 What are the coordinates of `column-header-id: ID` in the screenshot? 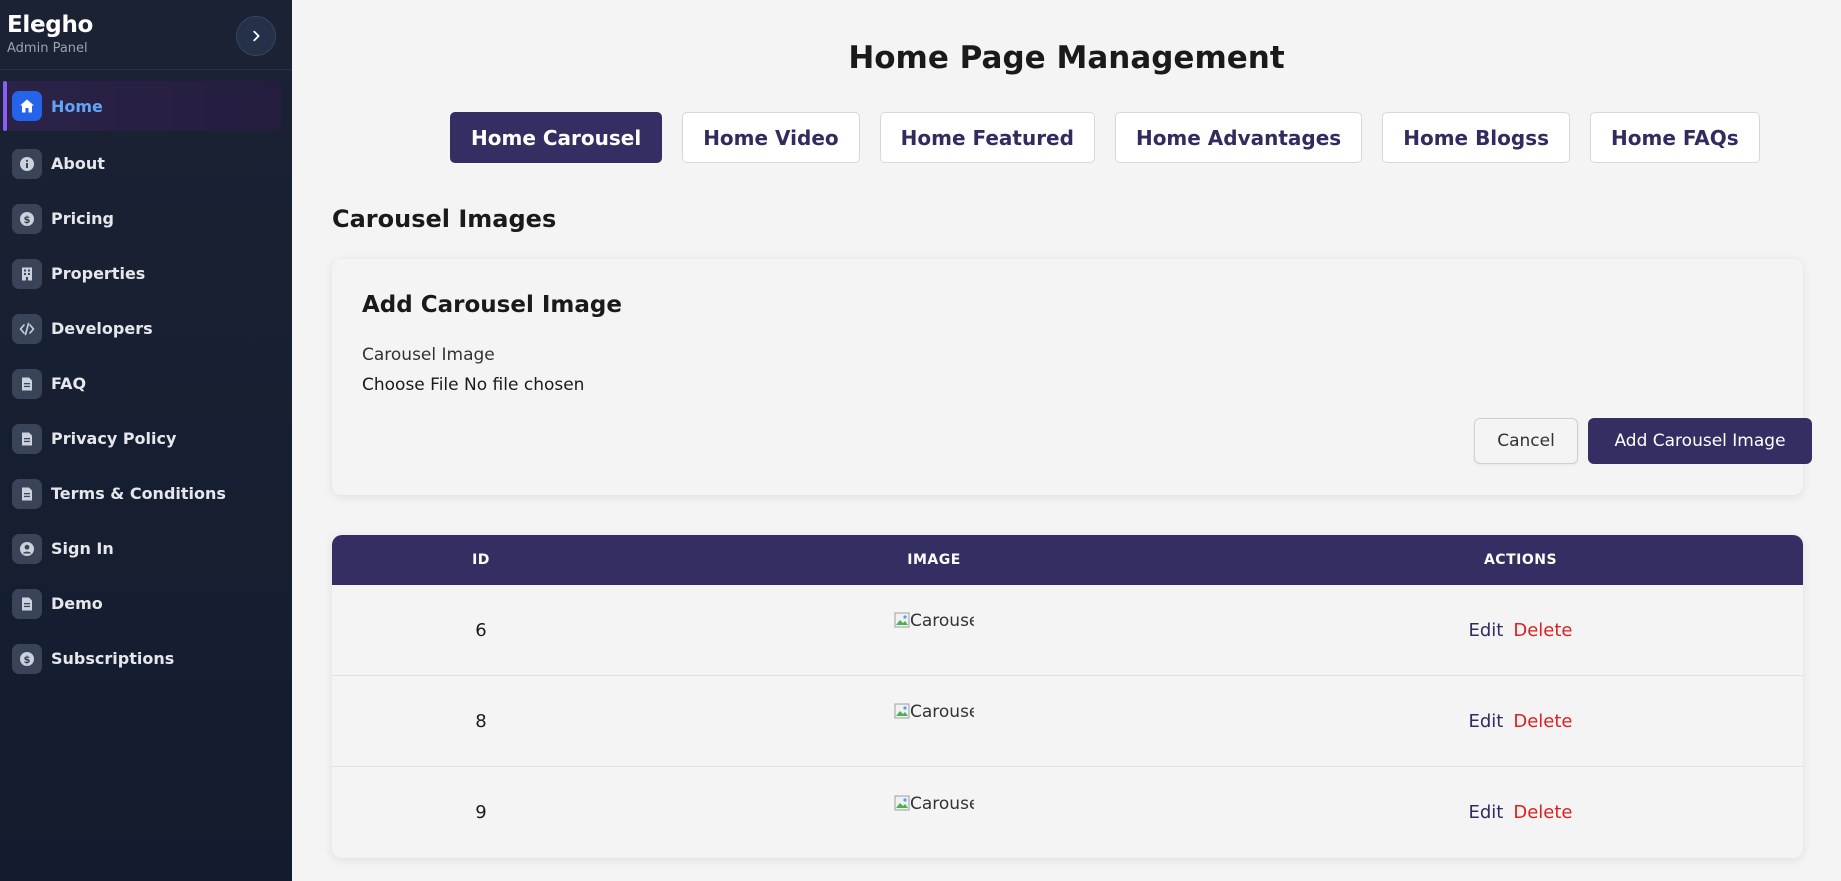 It's located at (481, 560).